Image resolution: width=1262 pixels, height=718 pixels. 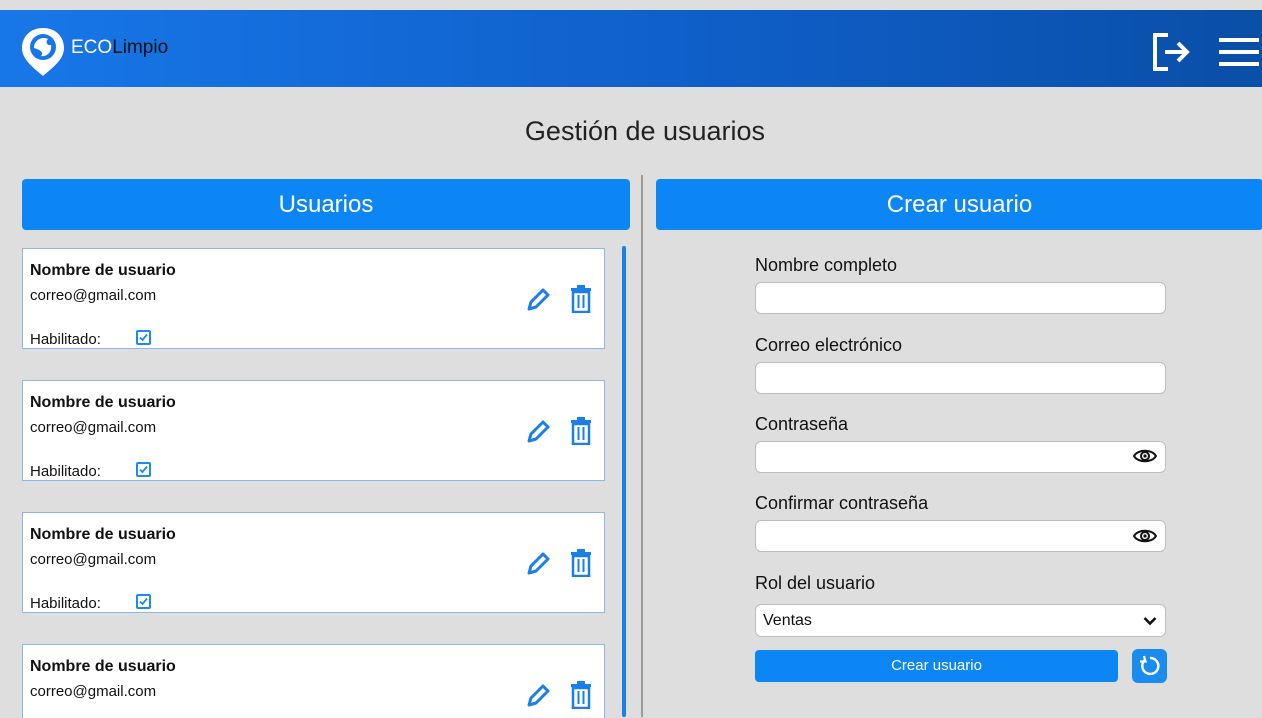 I want to click on users-panel-header: Usuarios, so click(x=326, y=204).